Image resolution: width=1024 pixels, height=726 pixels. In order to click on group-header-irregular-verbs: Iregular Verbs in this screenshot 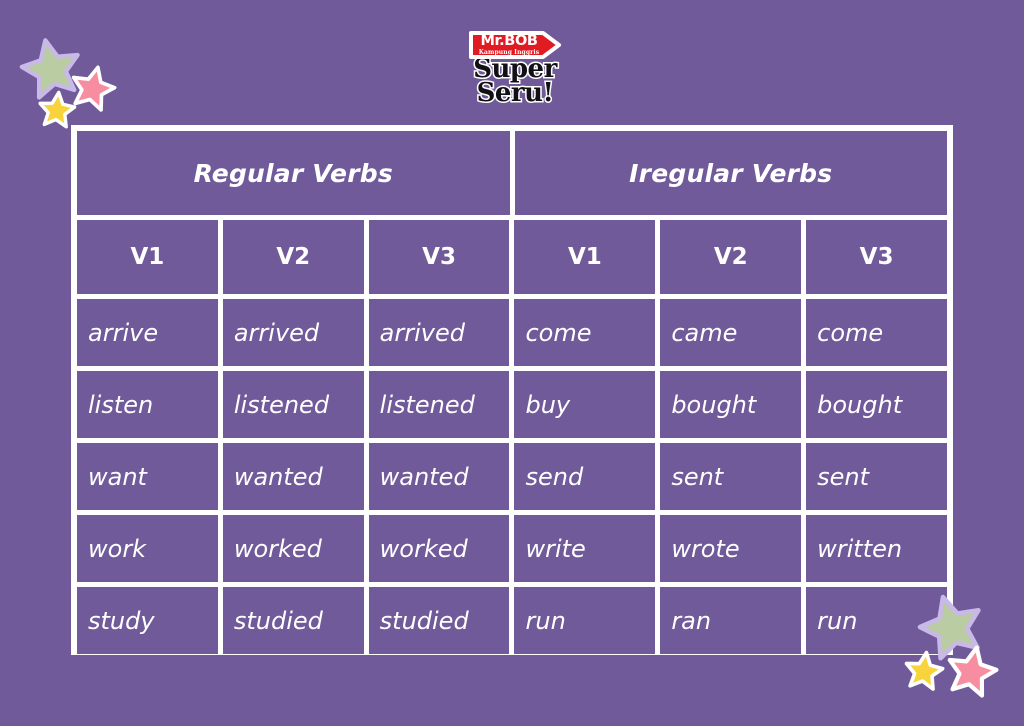, I will do `click(730, 173)`.